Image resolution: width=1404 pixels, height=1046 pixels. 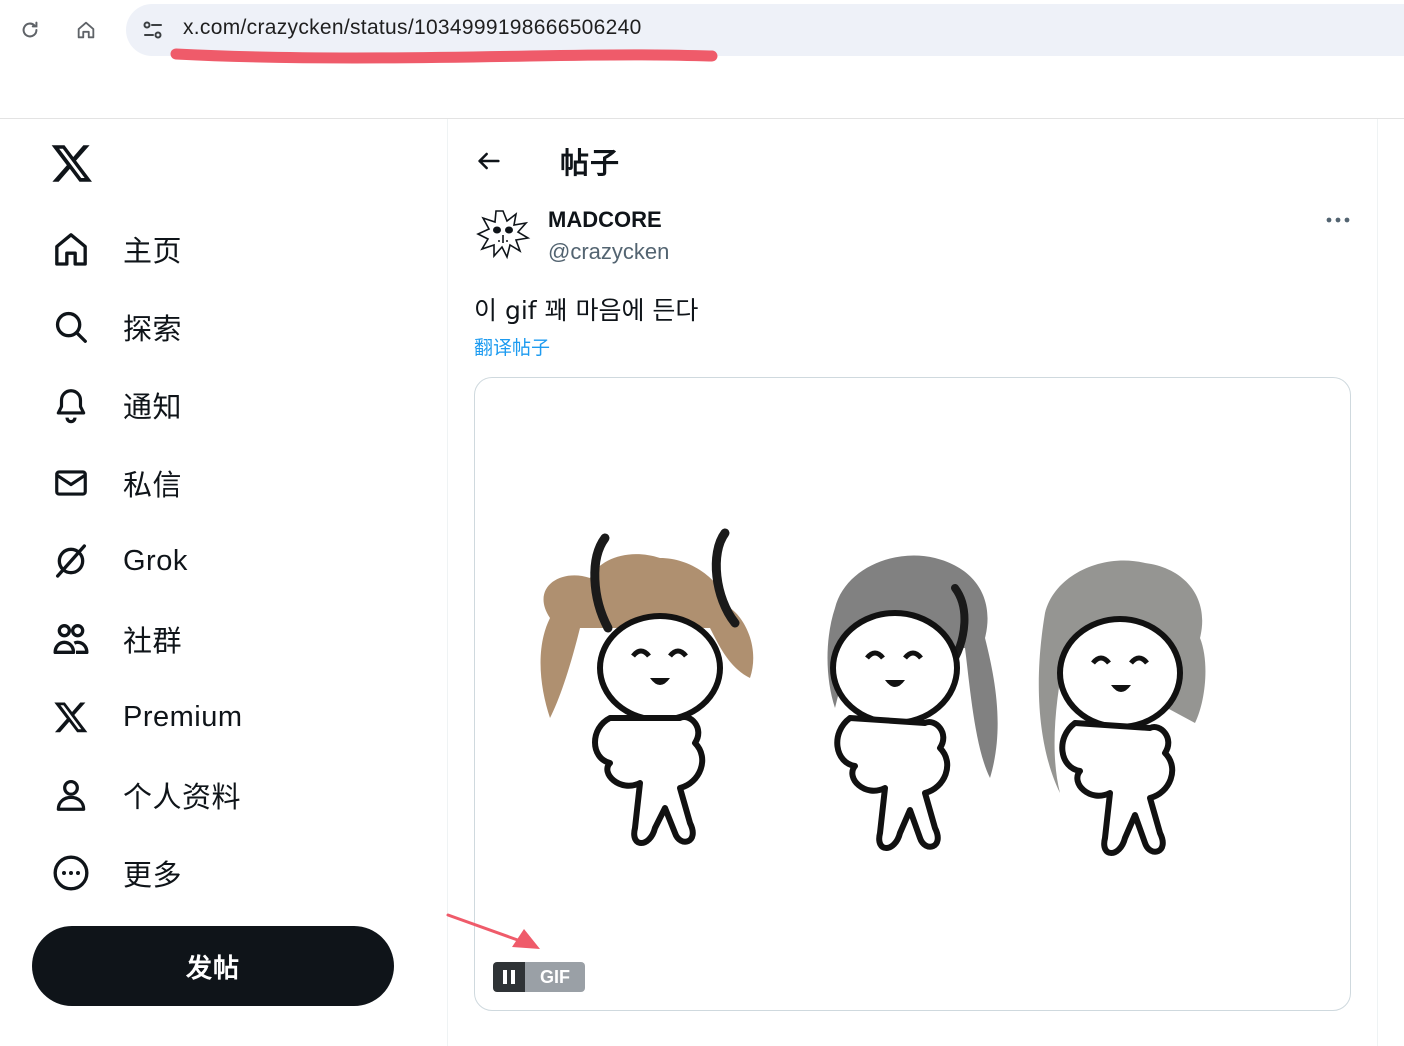 What do you see at coordinates (512, 346) in the screenshot?
I see `translate-post-link: 翻译帖子` at bounding box center [512, 346].